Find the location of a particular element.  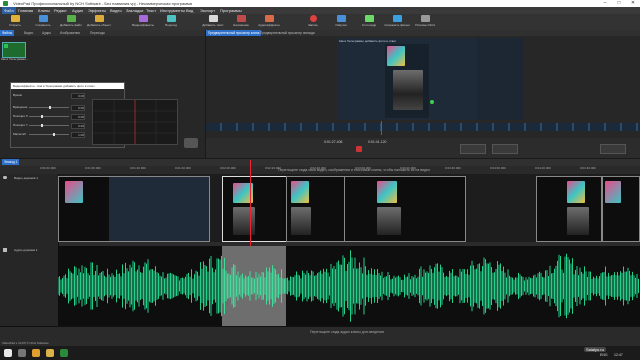

fx-row-scale: Масштаб 1.00 is located at coordinates (49, 135).